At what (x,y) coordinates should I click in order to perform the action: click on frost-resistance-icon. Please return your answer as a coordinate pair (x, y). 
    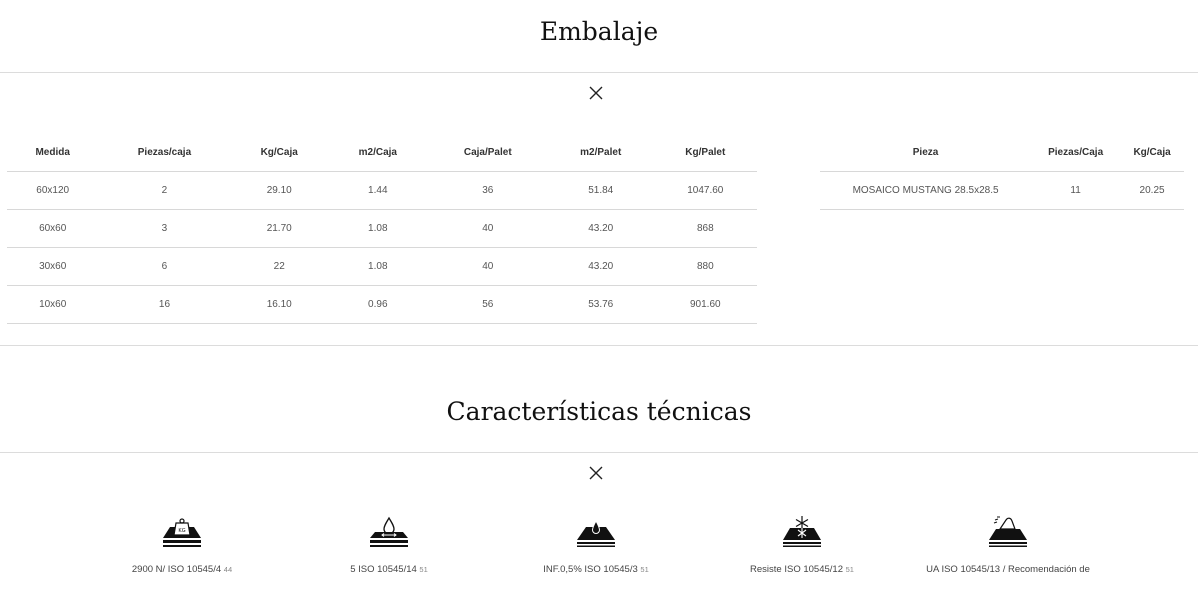
    Looking at the image, I should click on (802, 531).